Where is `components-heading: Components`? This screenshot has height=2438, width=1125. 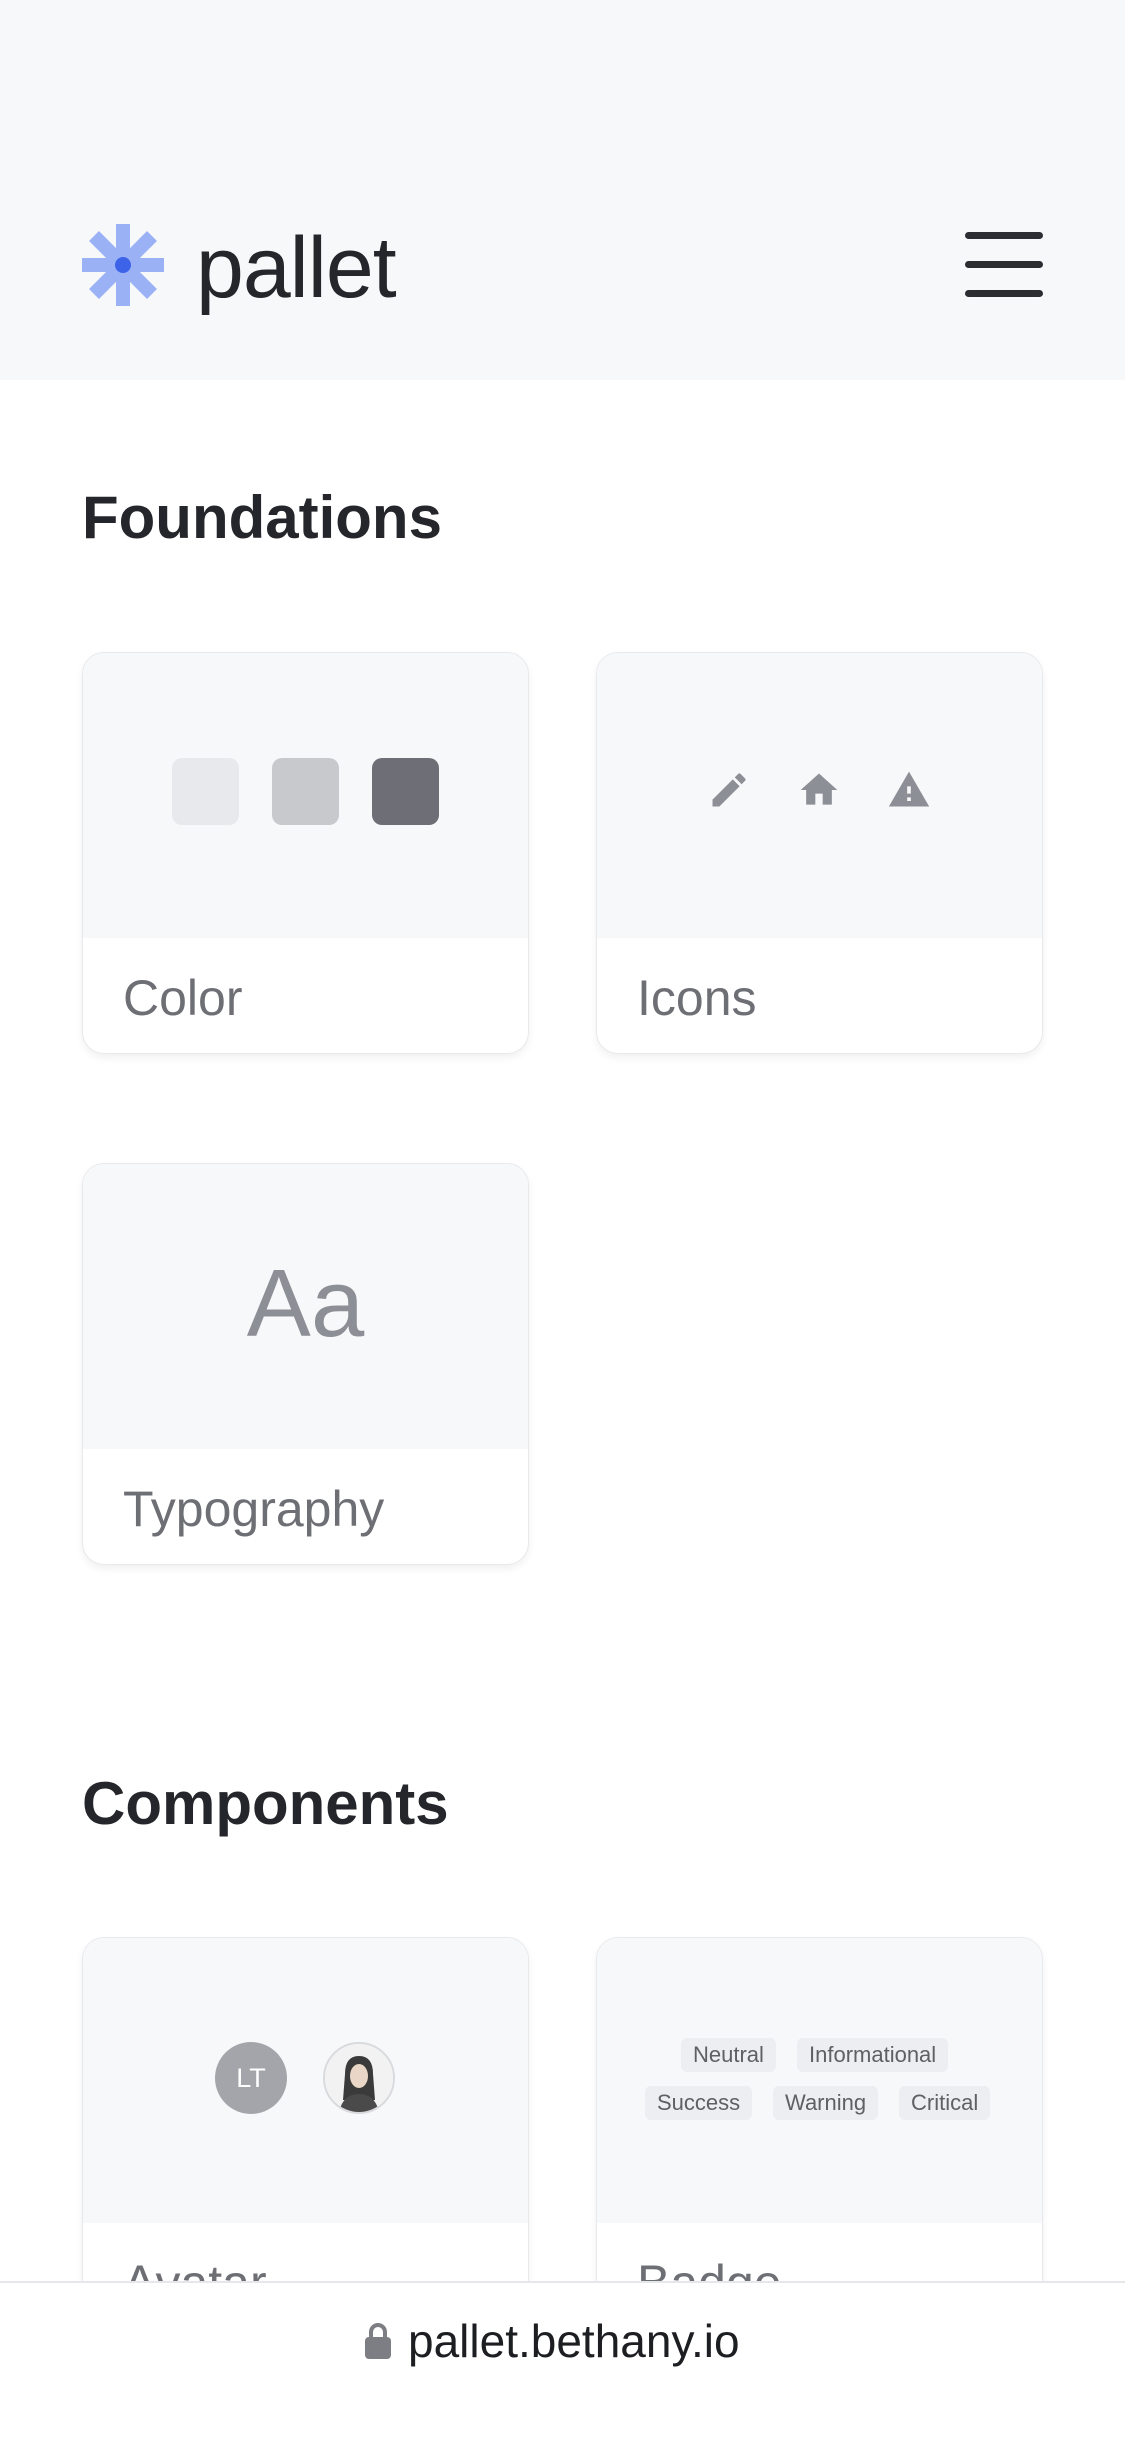 components-heading: Components is located at coordinates (265, 1803).